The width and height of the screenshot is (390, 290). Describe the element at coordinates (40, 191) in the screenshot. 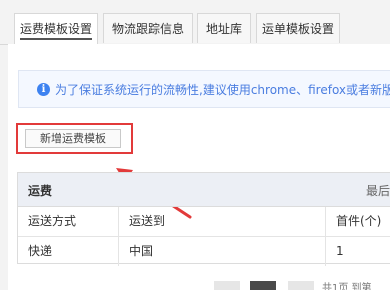

I see `table-title: 运费` at that location.